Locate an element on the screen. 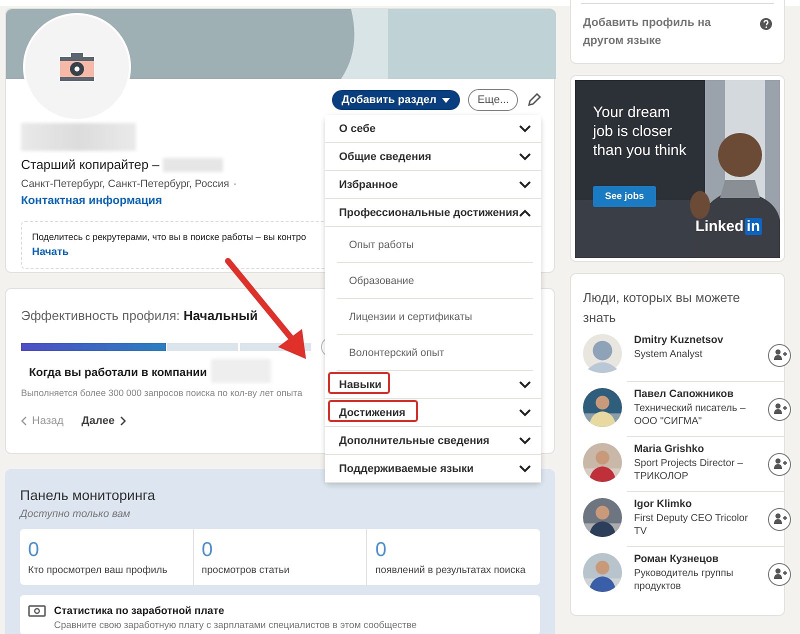  person-title: Руководитель группы продуктов is located at coordinates (684, 579).